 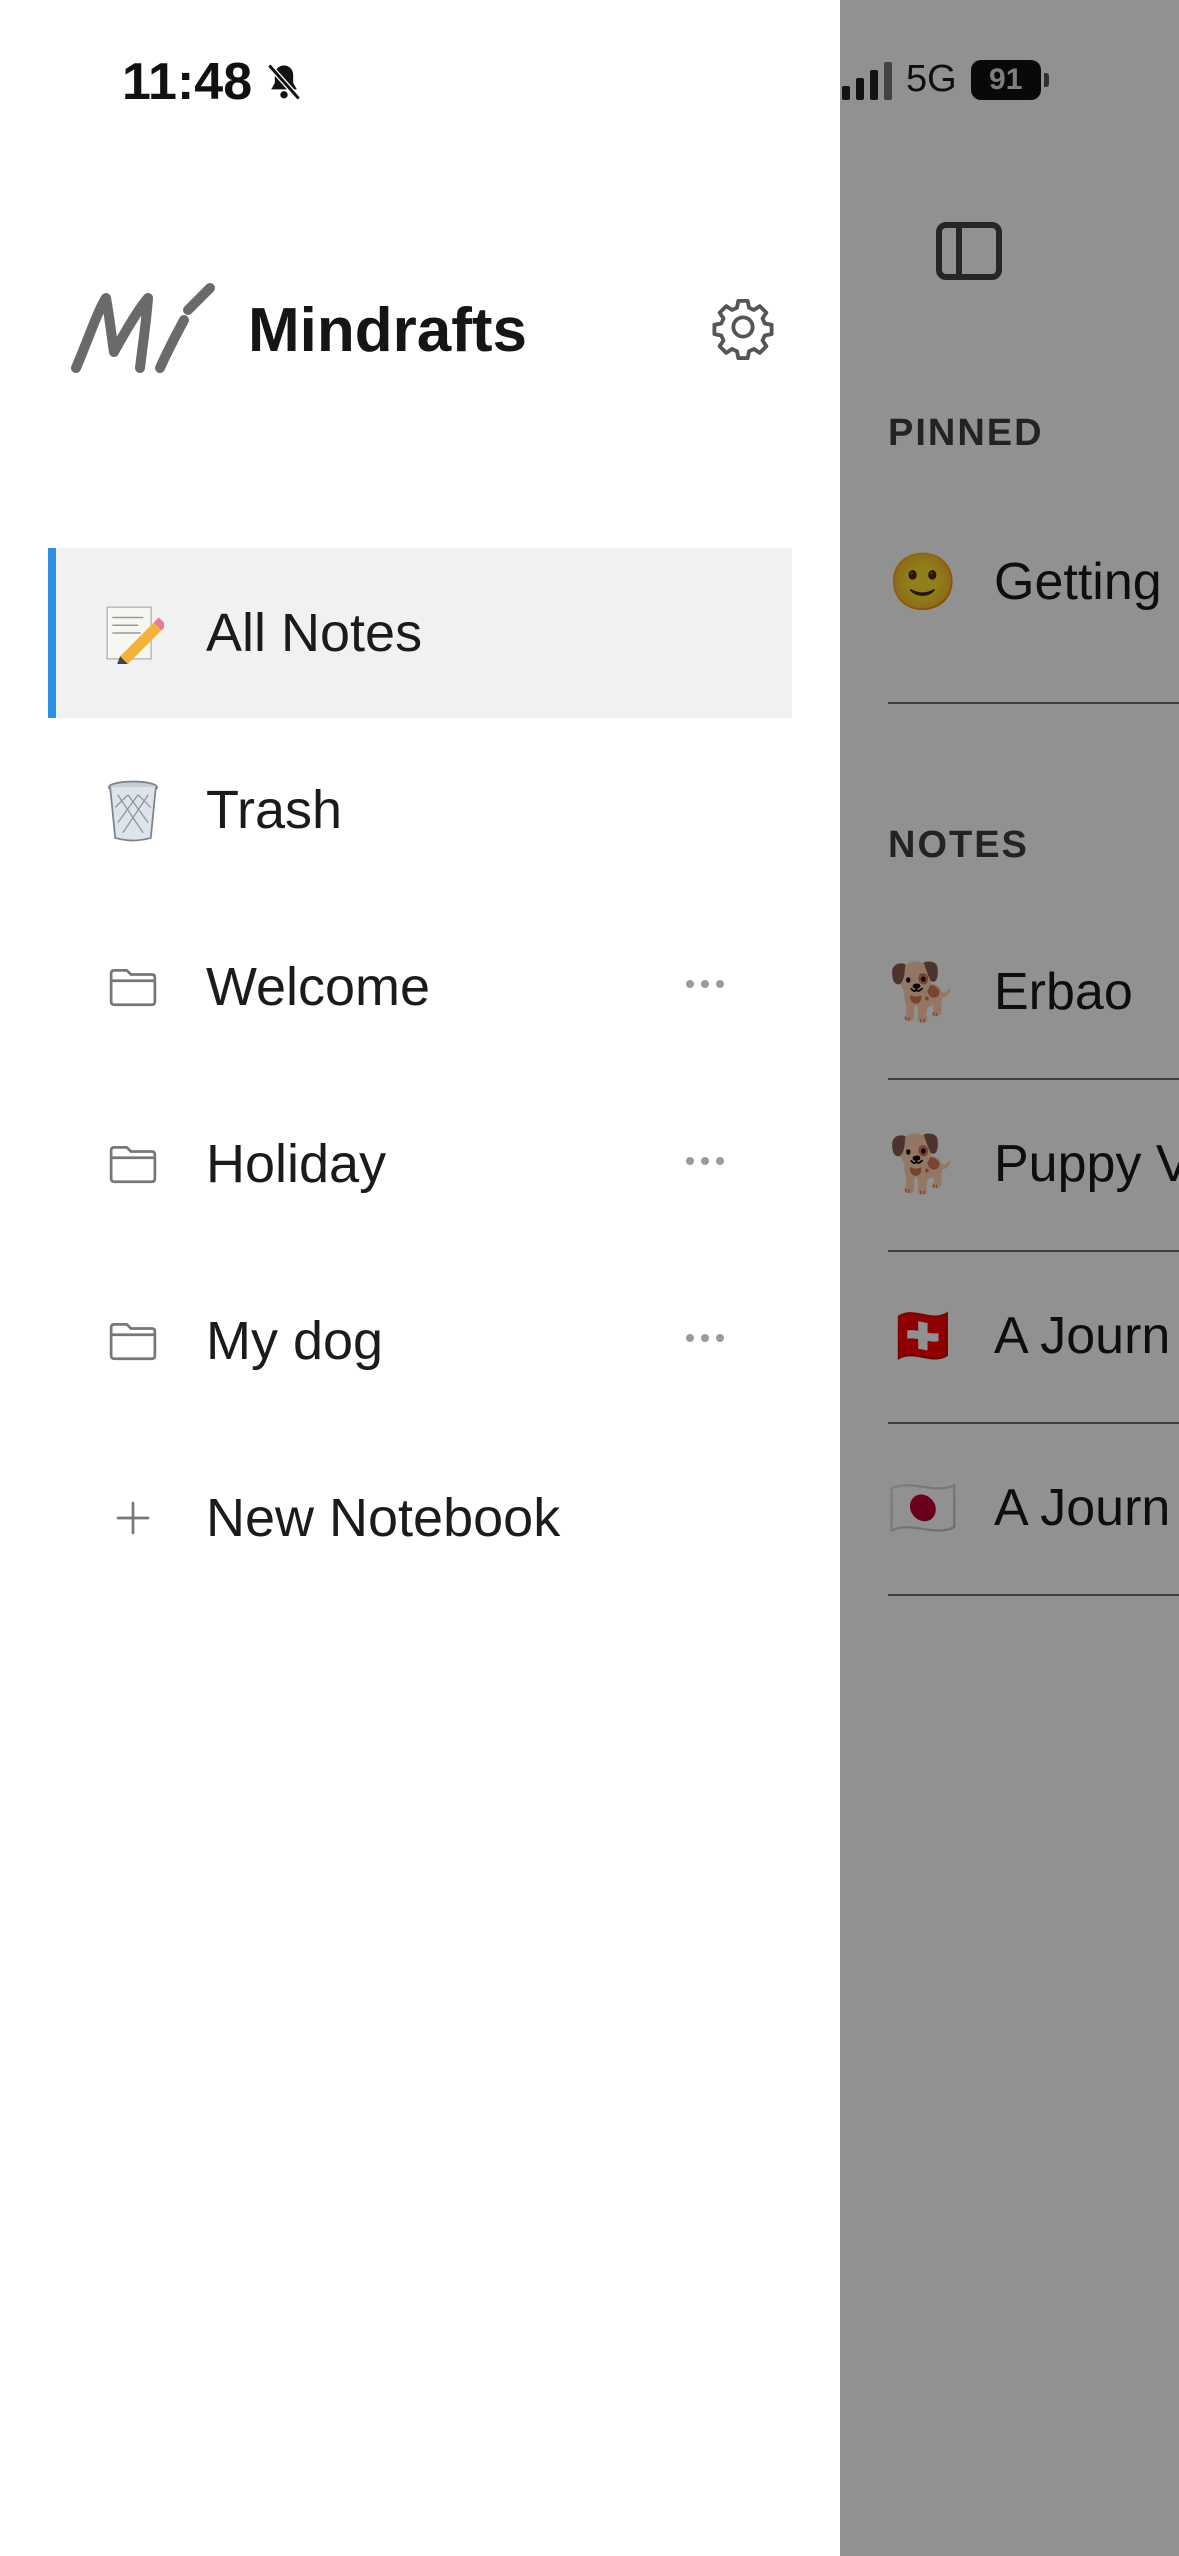 What do you see at coordinates (133, 810) in the screenshot?
I see `wastebasket-icon` at bounding box center [133, 810].